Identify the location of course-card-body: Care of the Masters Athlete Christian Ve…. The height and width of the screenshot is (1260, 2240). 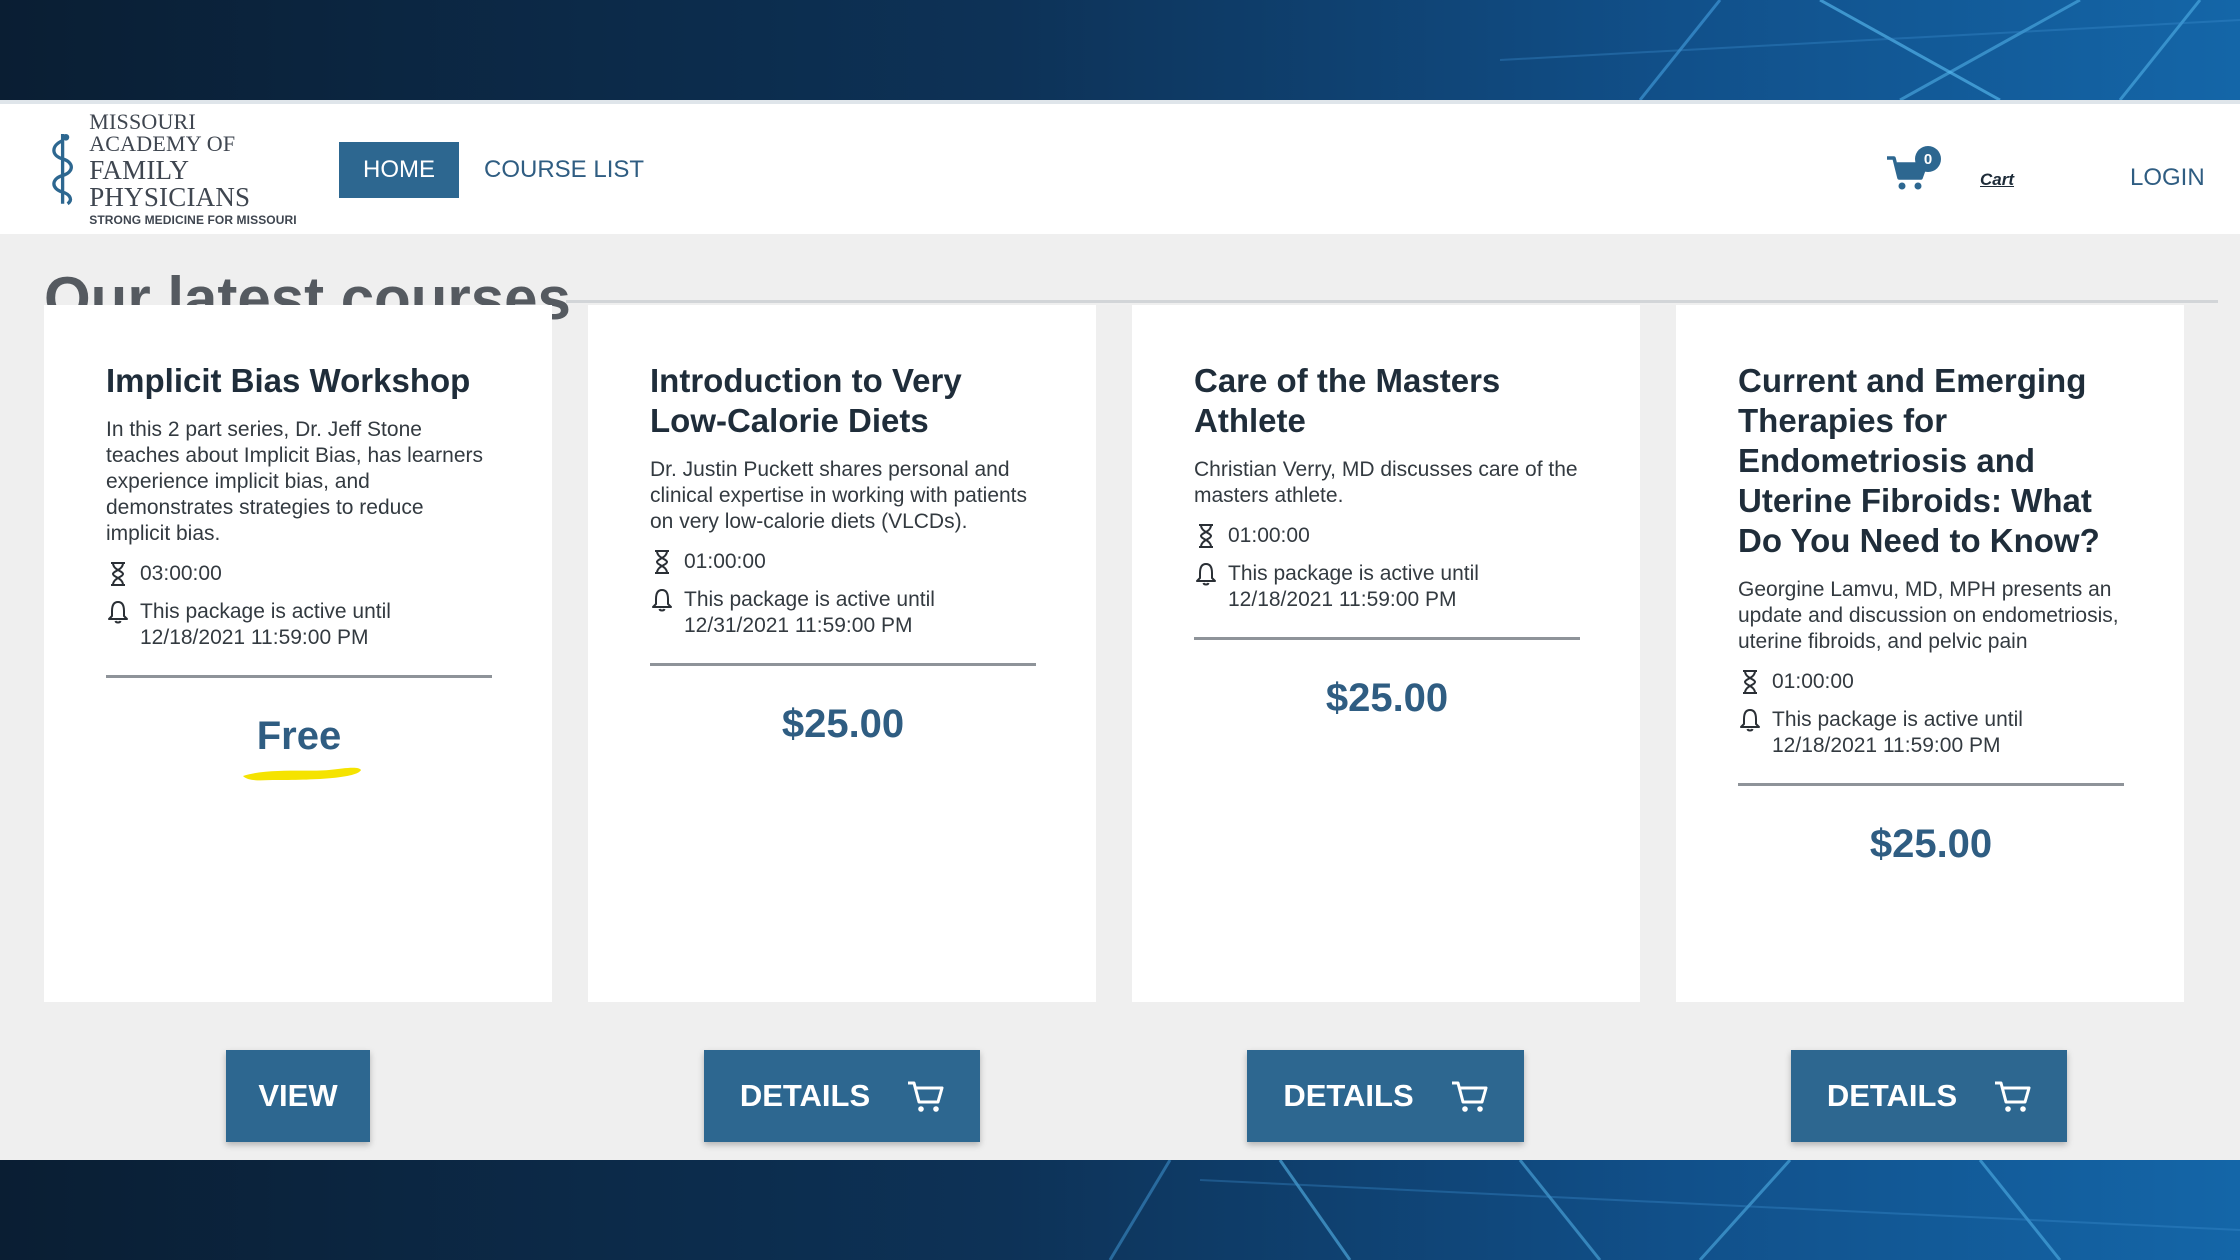
(1387, 541).